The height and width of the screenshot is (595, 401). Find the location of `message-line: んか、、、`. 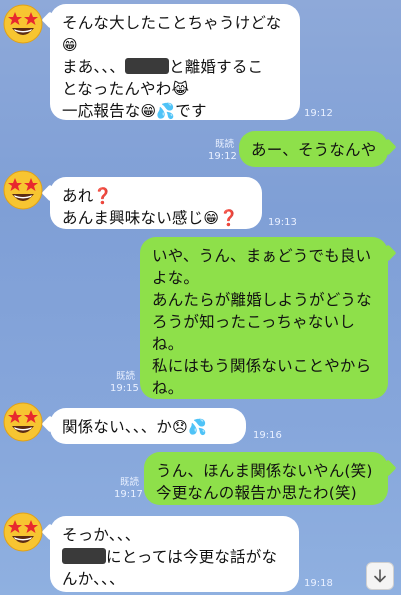

message-line: んか、、、 is located at coordinates (93, 579).